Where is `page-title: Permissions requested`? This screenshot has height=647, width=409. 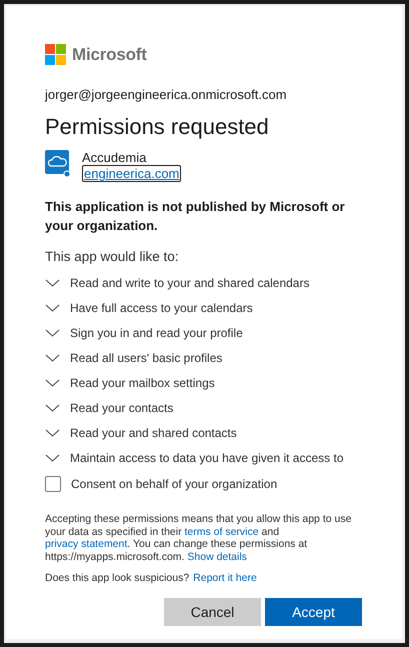 page-title: Permissions requested is located at coordinates (157, 127).